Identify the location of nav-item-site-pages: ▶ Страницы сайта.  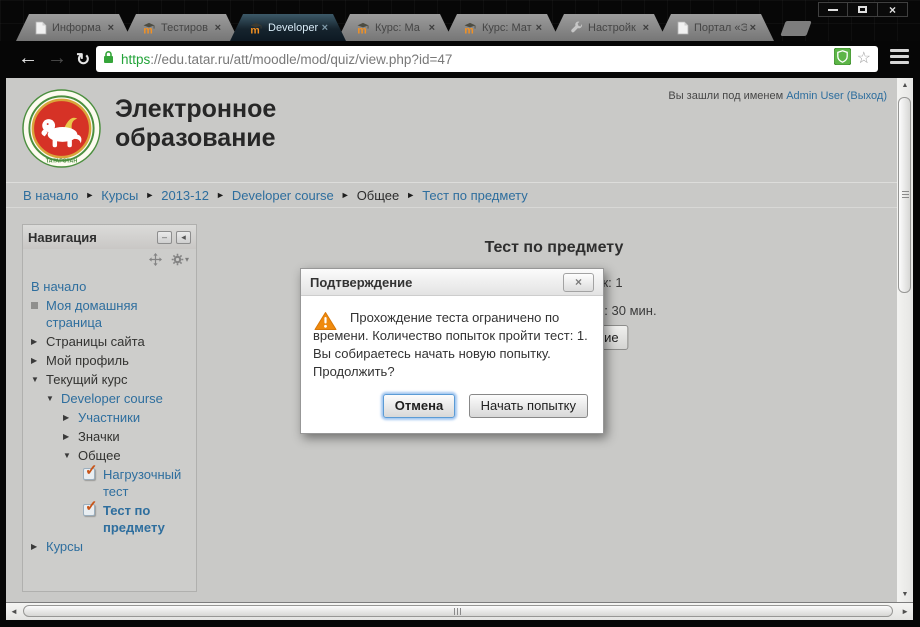
(112, 341).